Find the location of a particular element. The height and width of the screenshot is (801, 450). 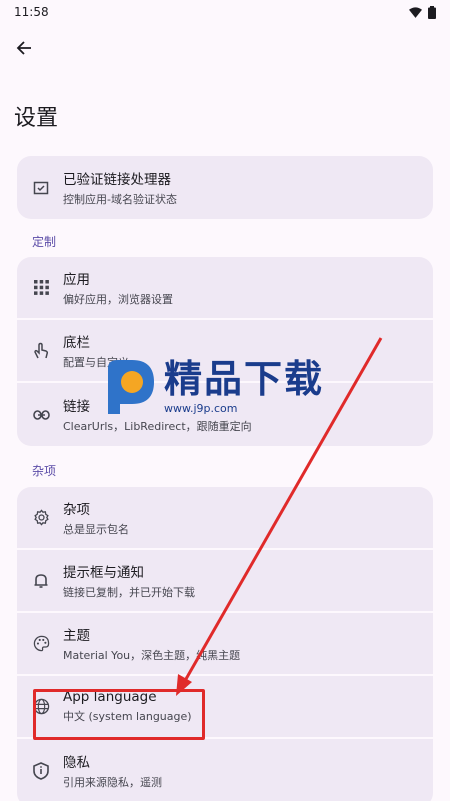

settings-item-bottom-bar-title: 底栏 is located at coordinates (76, 343).